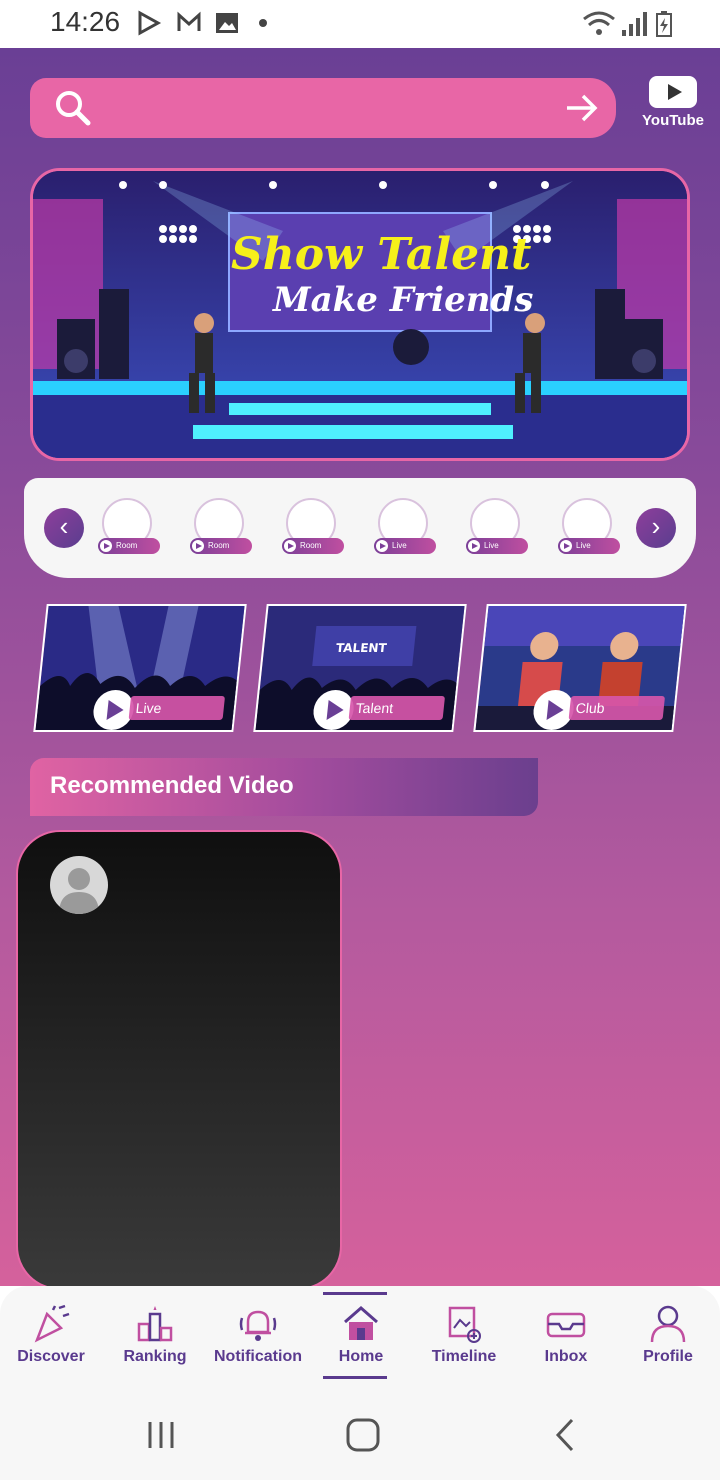 This screenshot has width=720, height=1480. I want to click on nav-timeline: Timeline, so click(464, 1334).